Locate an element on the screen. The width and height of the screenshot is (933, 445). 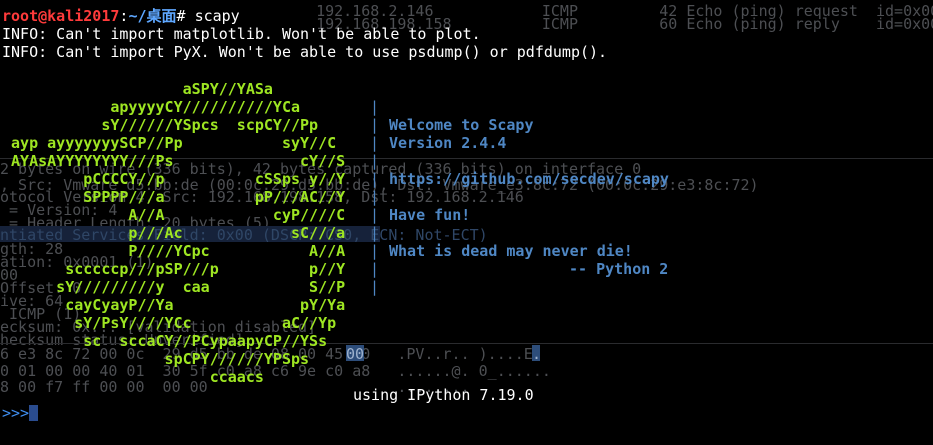
ascii-art-line: sc sccaCY//PCypaapyCP//YSs is located at coordinates (165, 341).